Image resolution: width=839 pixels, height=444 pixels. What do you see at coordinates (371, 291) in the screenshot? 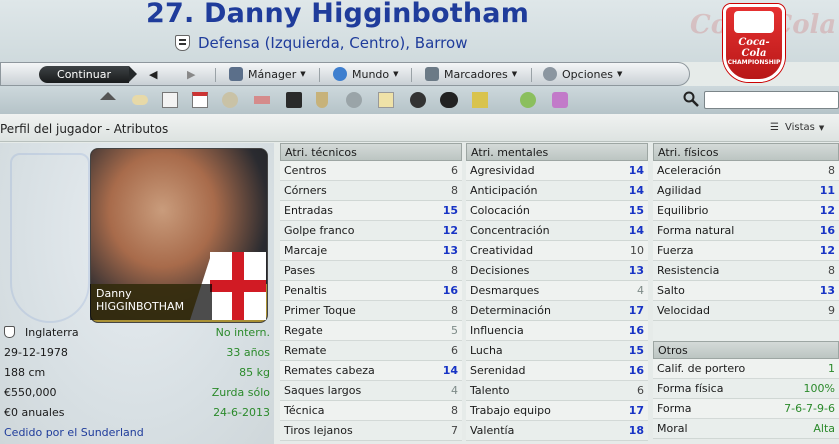
I see `attribute-row: Penaltis 16` at bounding box center [371, 291].